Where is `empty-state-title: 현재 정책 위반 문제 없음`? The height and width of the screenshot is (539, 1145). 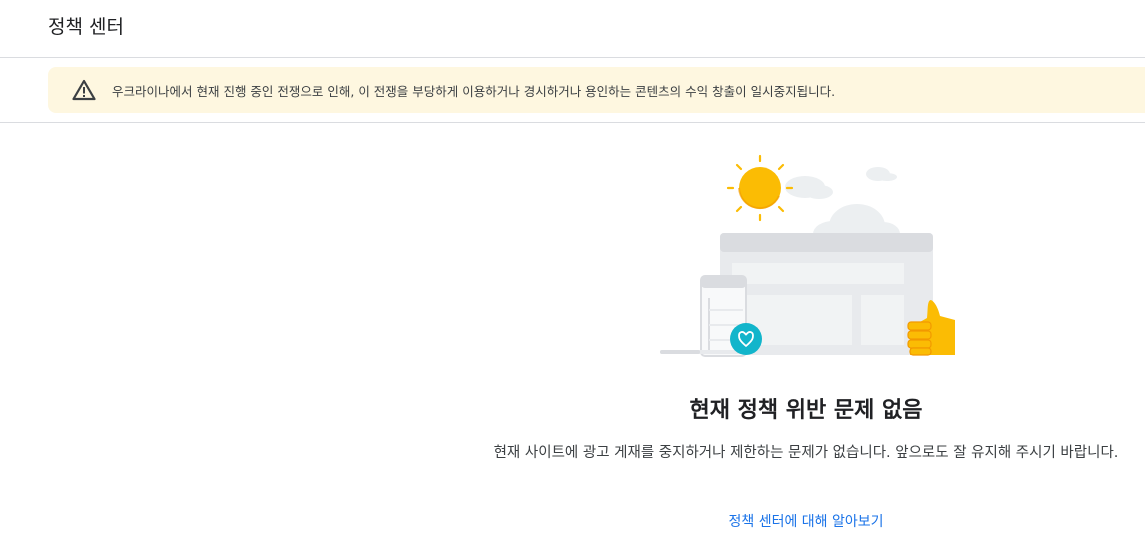
empty-state-title: 현재 정책 위반 문제 없음 is located at coordinates (806, 410).